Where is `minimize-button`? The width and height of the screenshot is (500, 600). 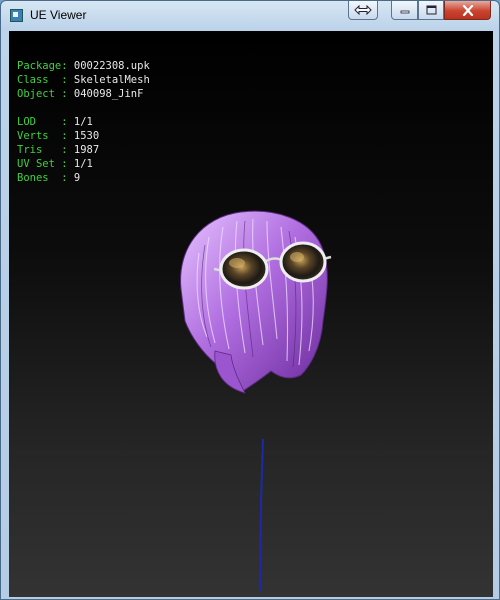
minimize-button is located at coordinates (404, 10).